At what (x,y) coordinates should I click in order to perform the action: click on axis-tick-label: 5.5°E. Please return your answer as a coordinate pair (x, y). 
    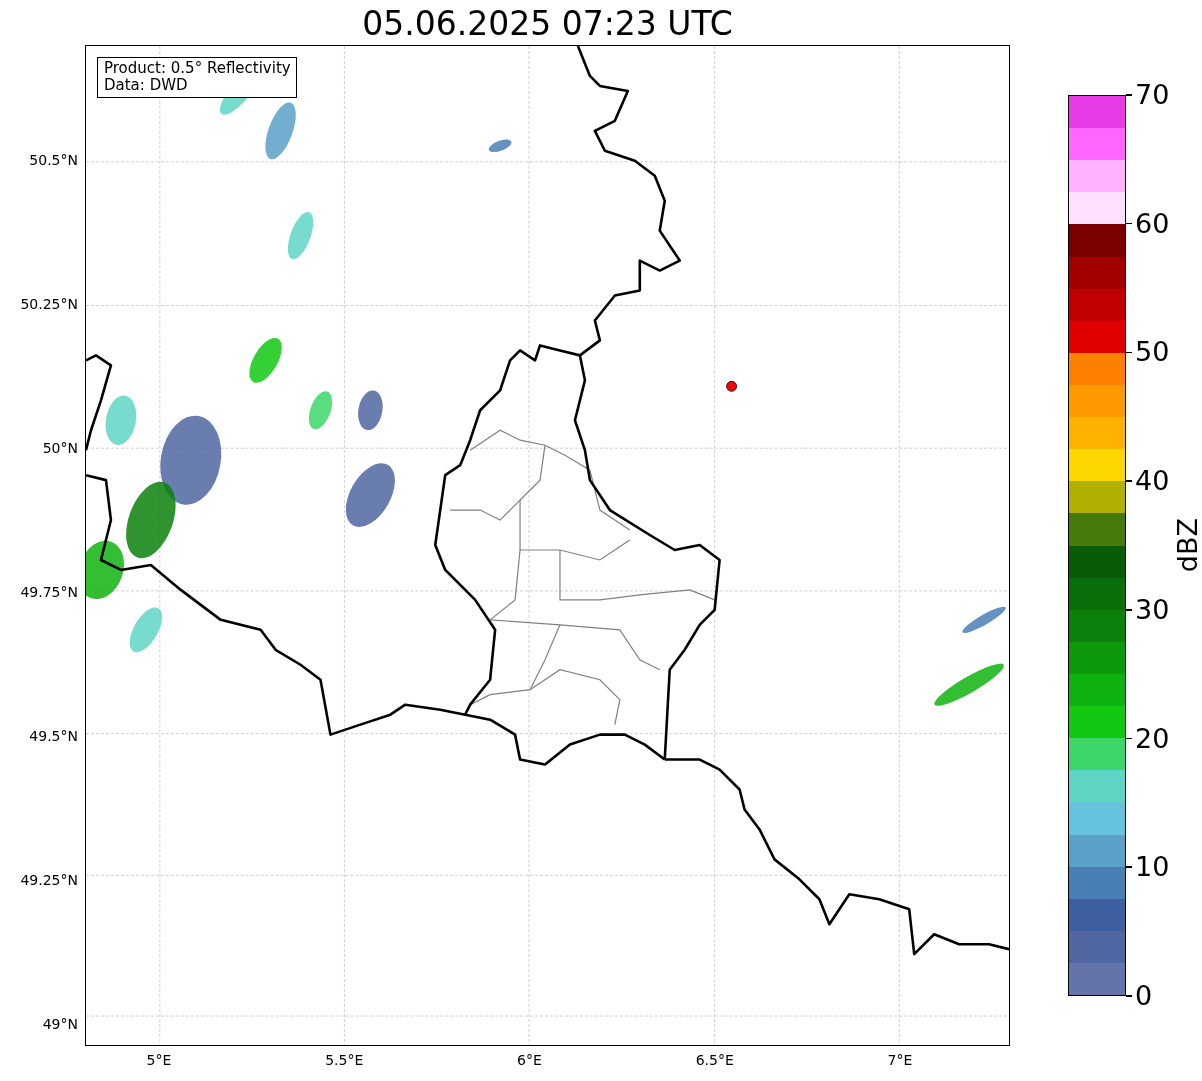
    Looking at the image, I should click on (344, 1060).